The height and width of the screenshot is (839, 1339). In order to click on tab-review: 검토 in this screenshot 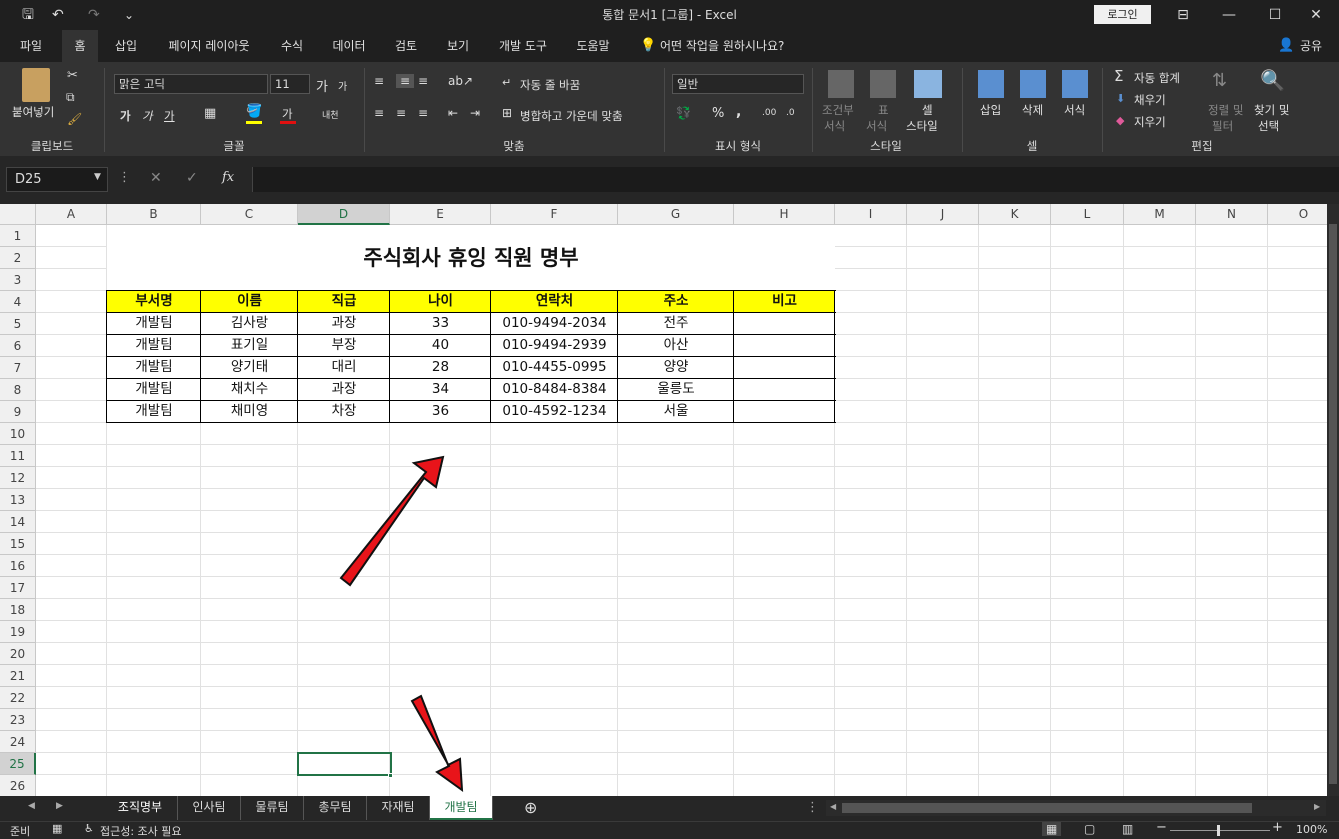, I will do `click(406, 46)`.